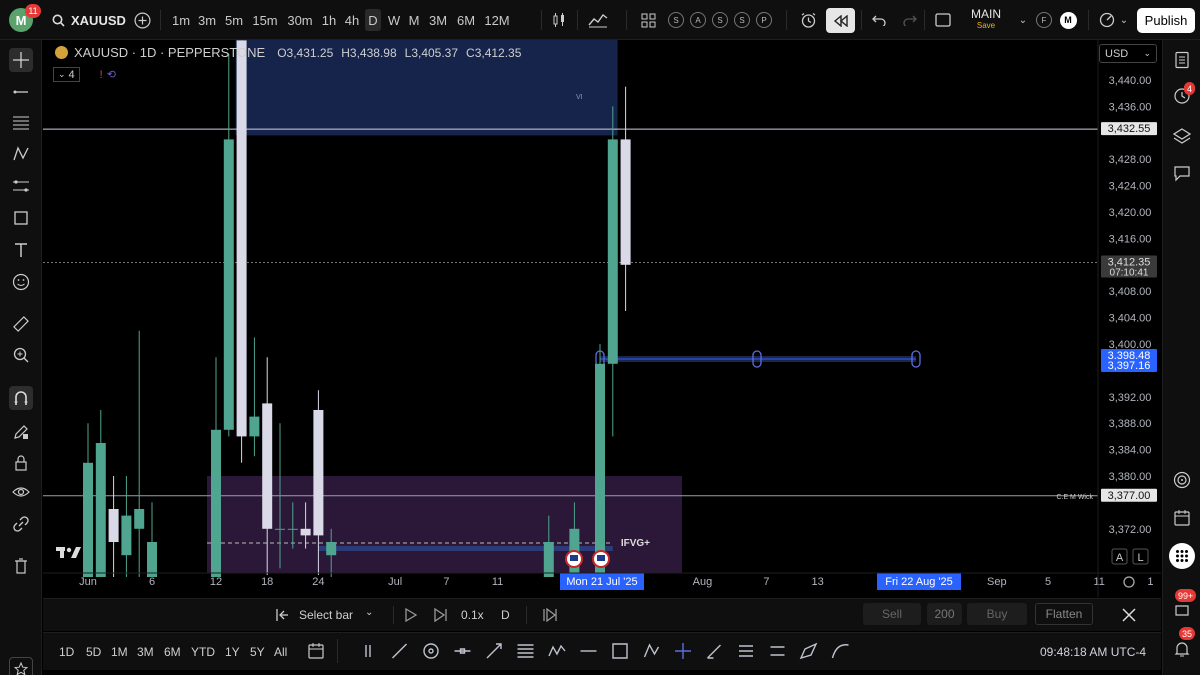 The height and width of the screenshot is (675, 1200). Describe the element at coordinates (300, 20) in the screenshot. I see `interval-30m-button: 30m` at that location.